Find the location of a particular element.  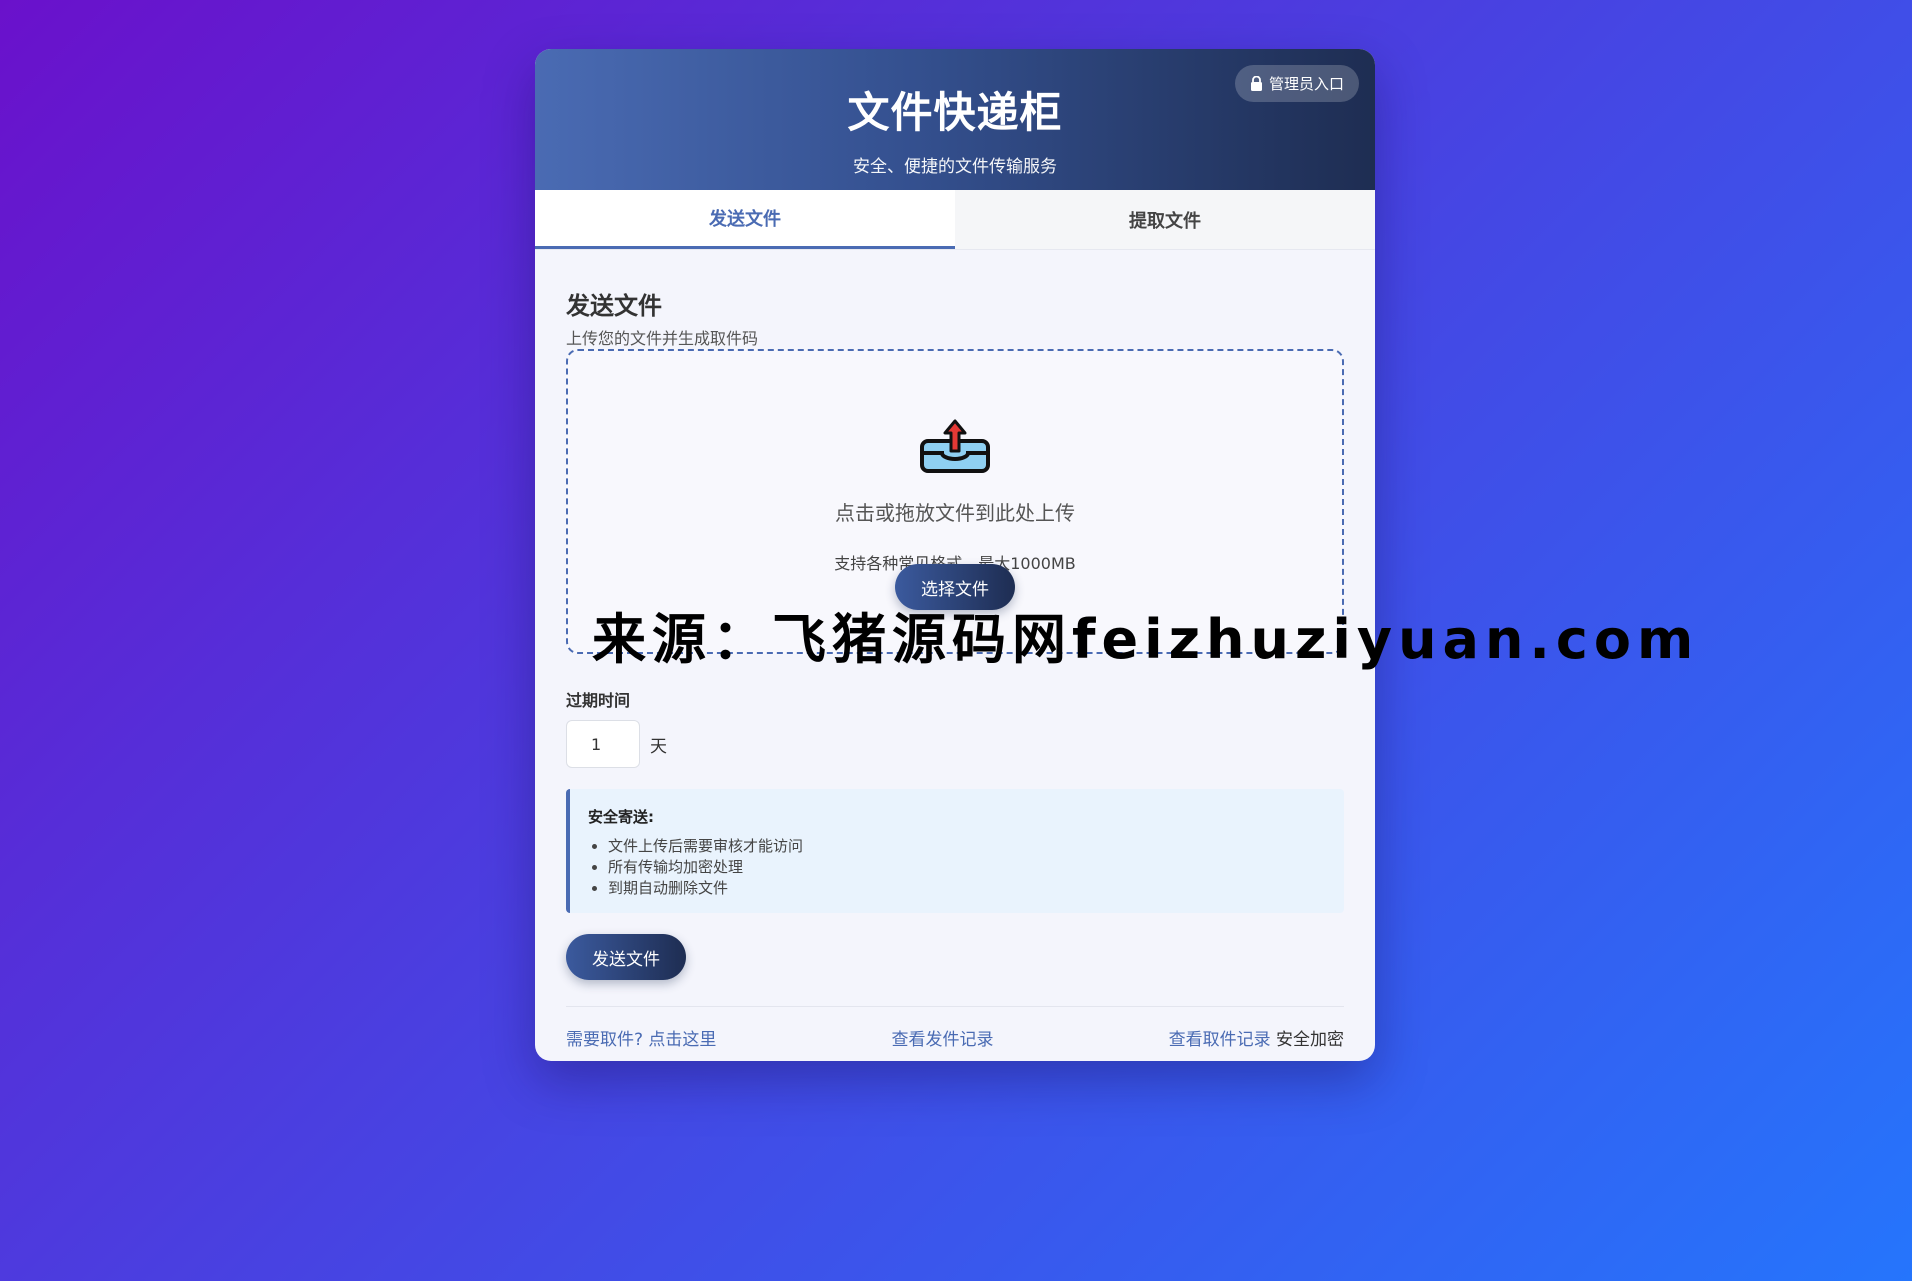

section-title: 发送文件 is located at coordinates (614, 306).